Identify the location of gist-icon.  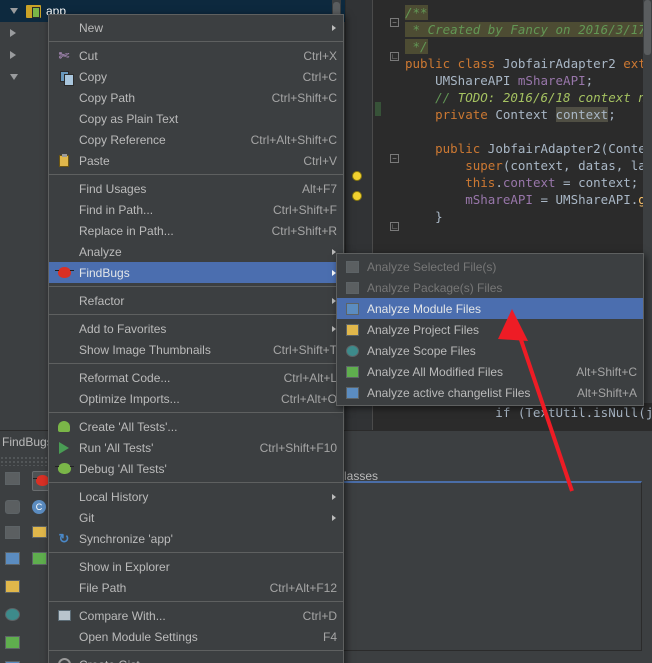
(64, 660).